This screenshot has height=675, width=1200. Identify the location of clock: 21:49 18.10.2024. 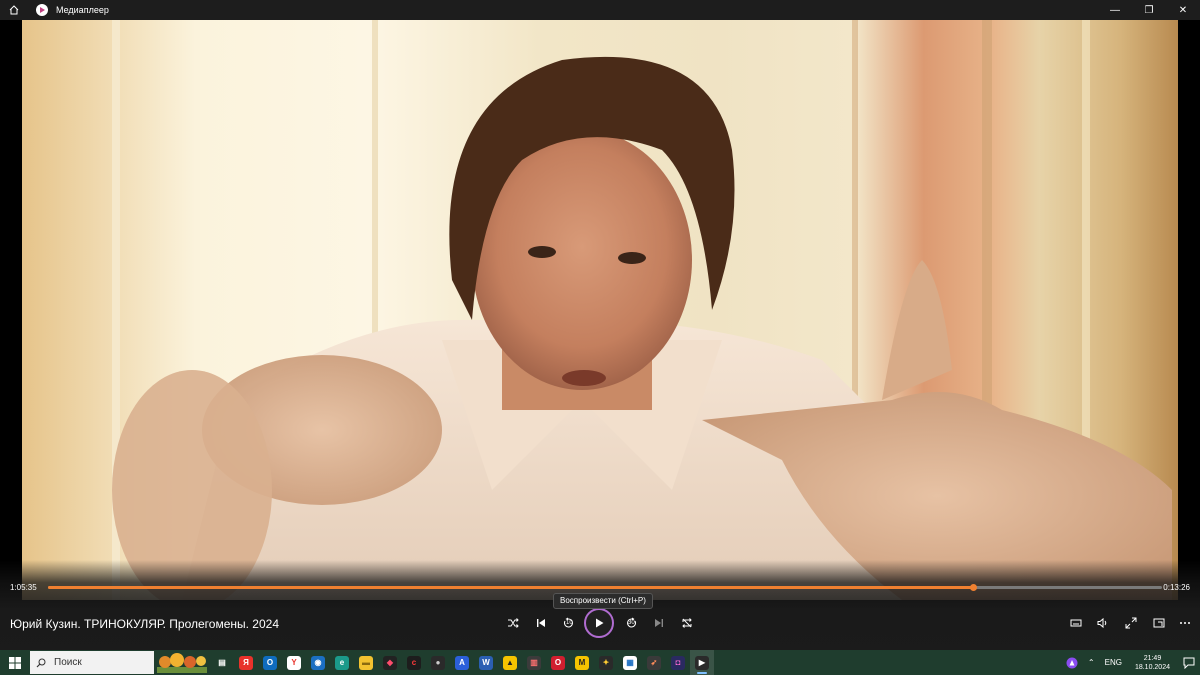
(1152, 663).